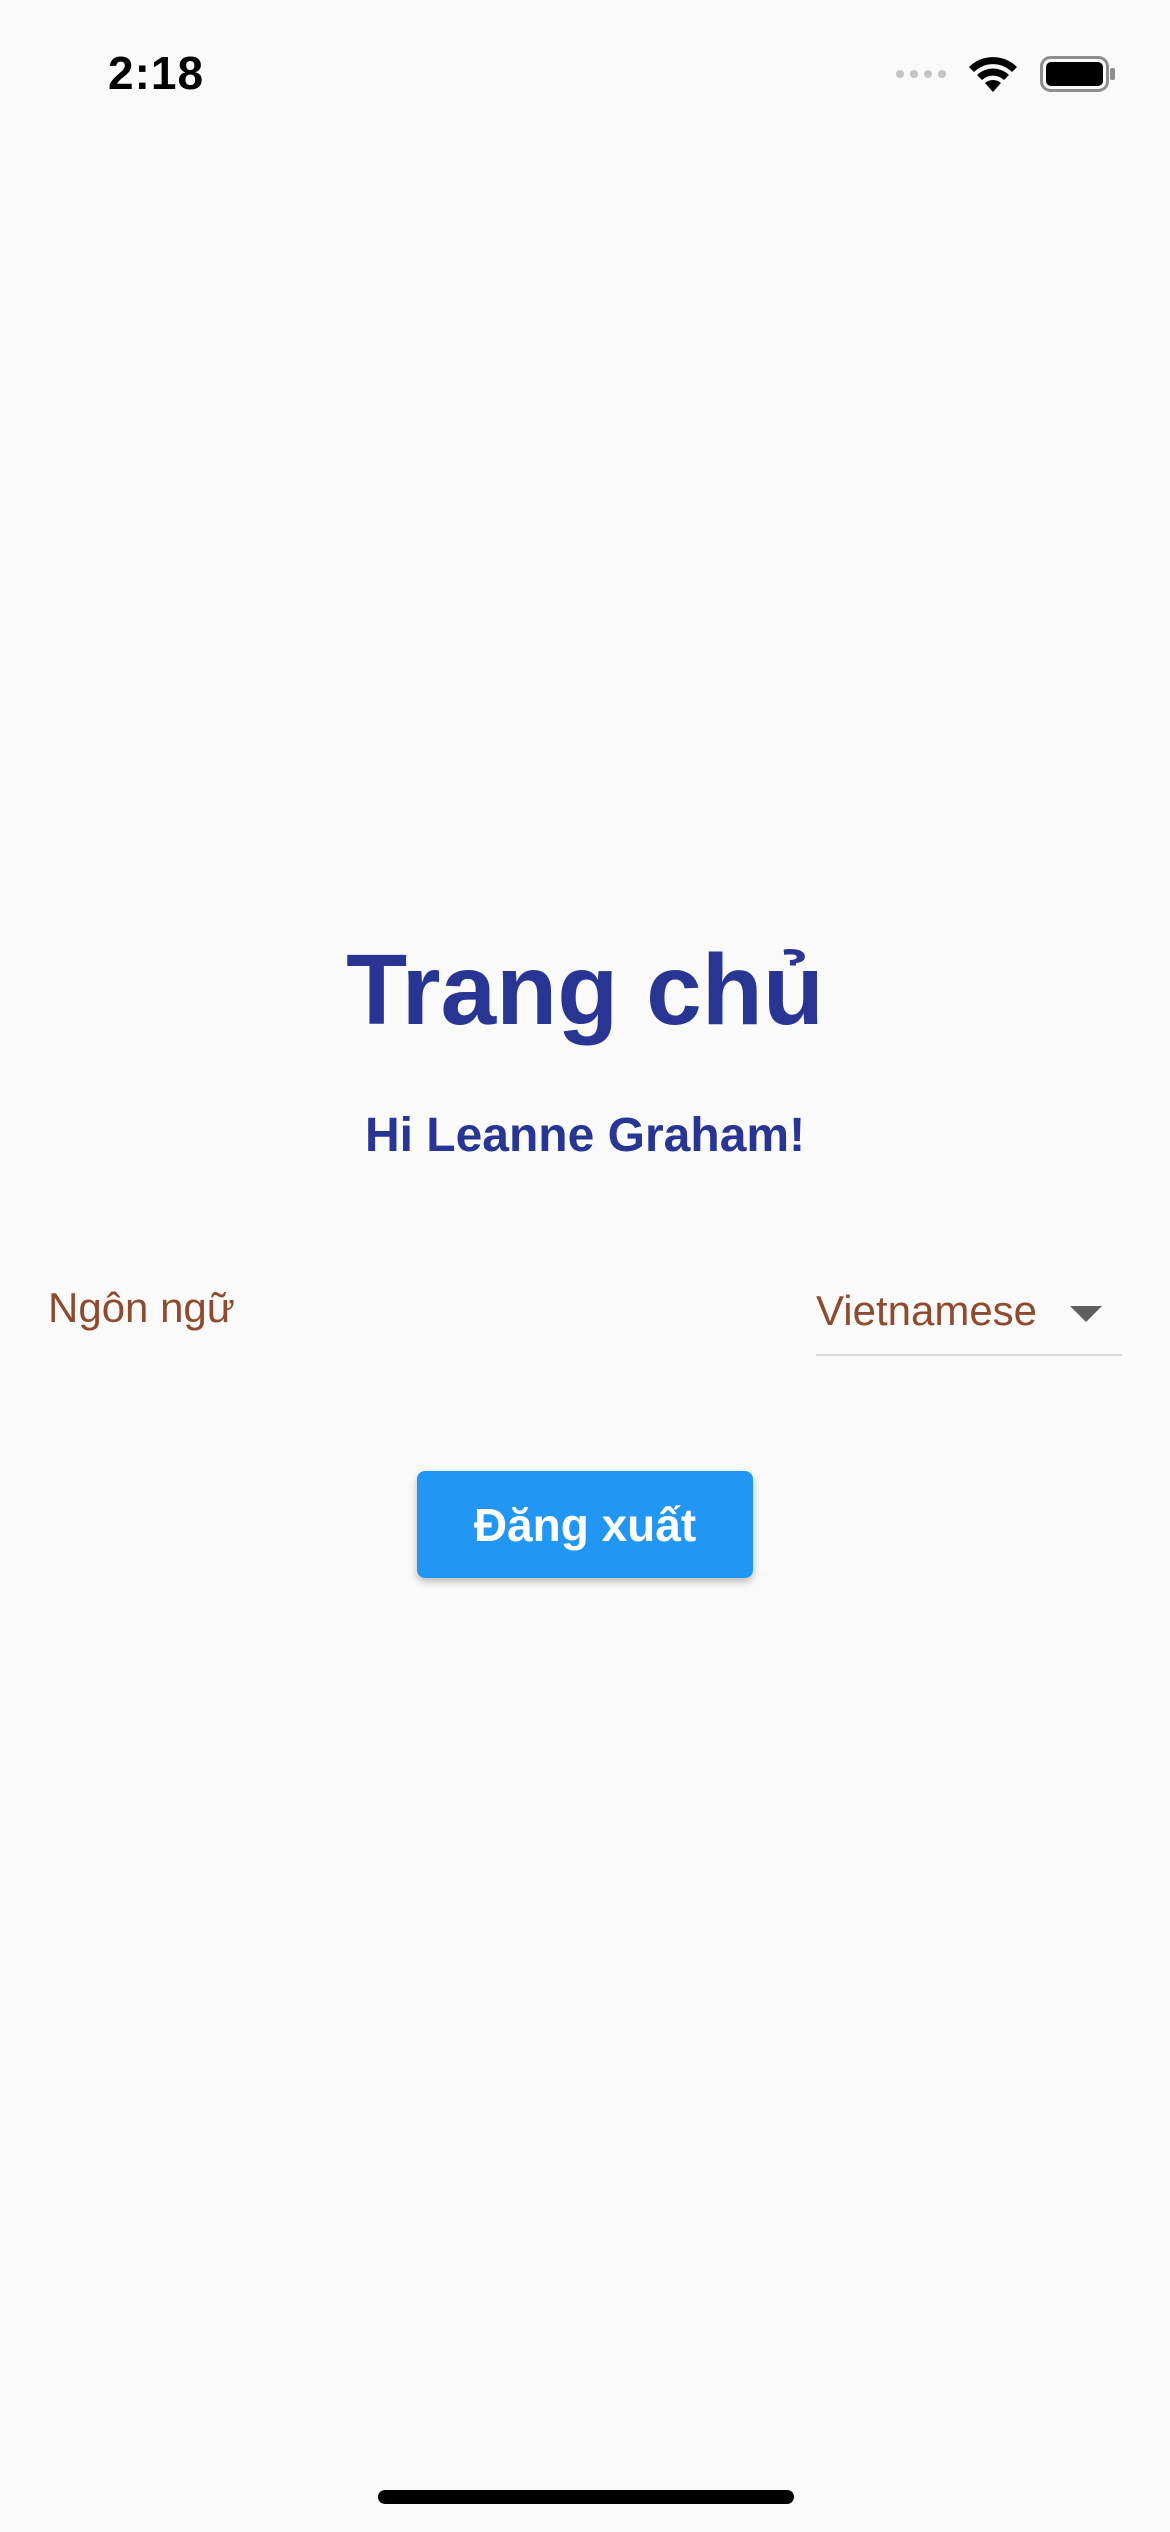 The width and height of the screenshot is (1170, 2532). I want to click on signal-icon, so click(921, 74).